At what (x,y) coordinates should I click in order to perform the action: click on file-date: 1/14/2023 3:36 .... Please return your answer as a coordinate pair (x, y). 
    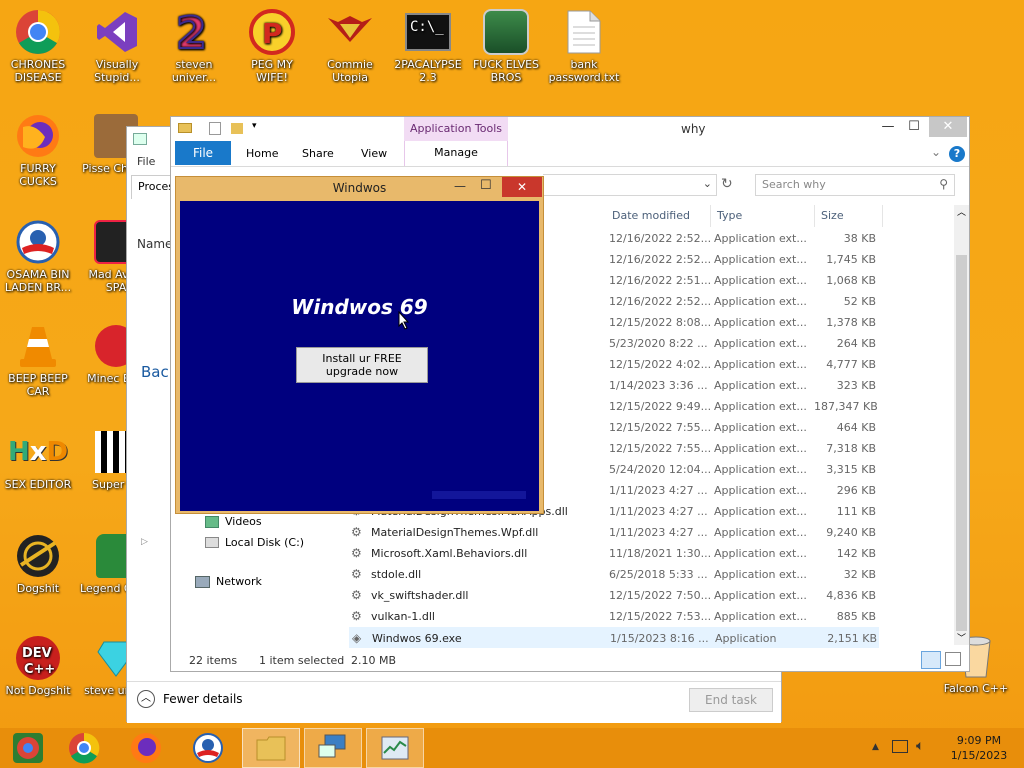
    Looking at the image, I should click on (658, 385).